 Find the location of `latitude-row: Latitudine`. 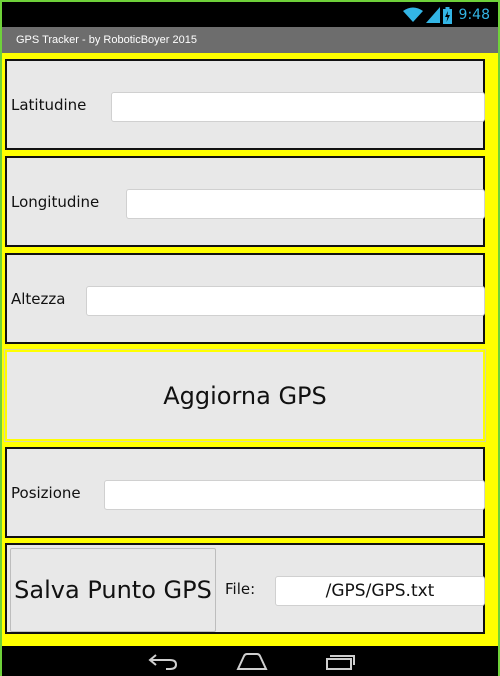

latitude-row: Latitudine is located at coordinates (245, 104).